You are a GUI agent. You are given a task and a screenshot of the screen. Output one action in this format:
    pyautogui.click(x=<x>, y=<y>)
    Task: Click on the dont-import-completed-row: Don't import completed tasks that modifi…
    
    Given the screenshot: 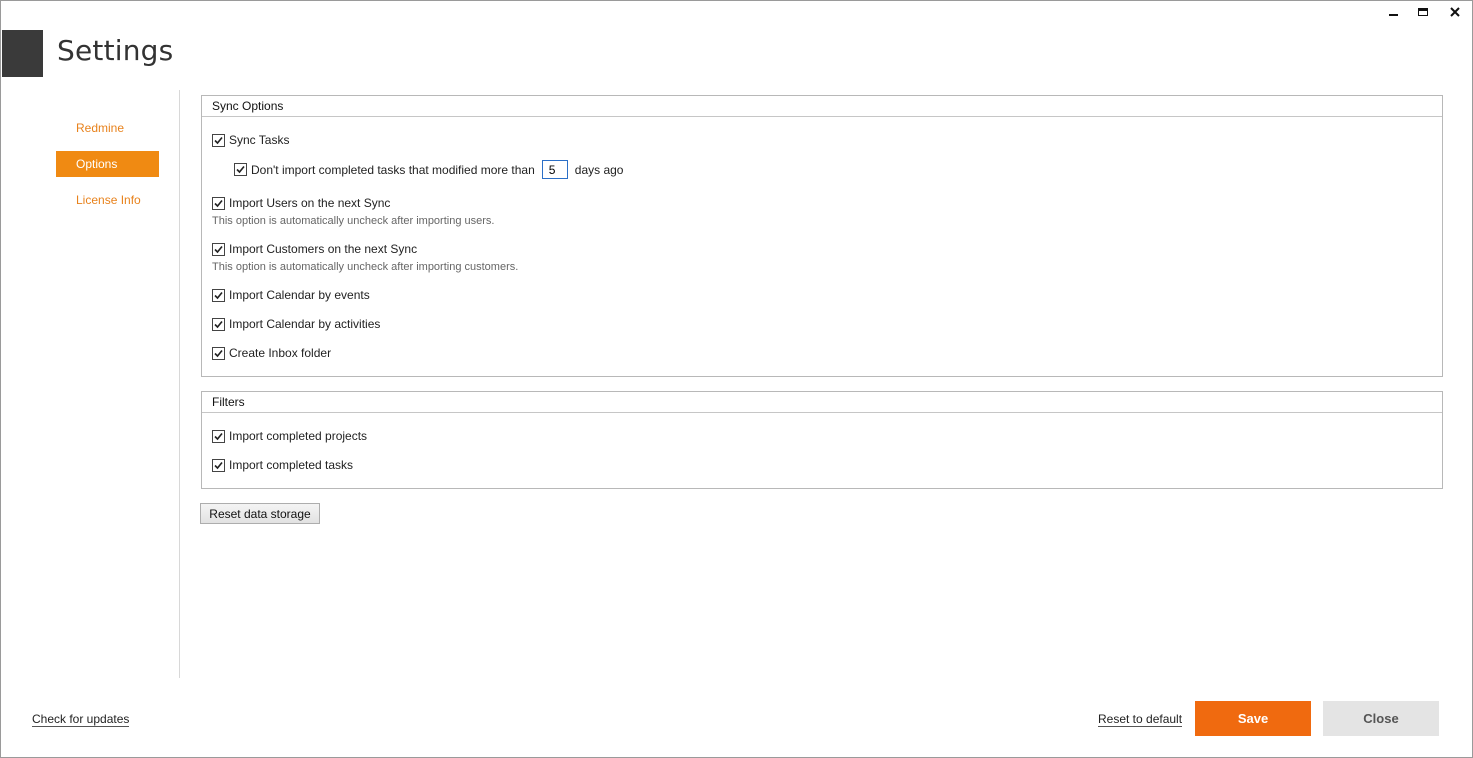 What is the action you would take?
    pyautogui.click(x=428, y=169)
    